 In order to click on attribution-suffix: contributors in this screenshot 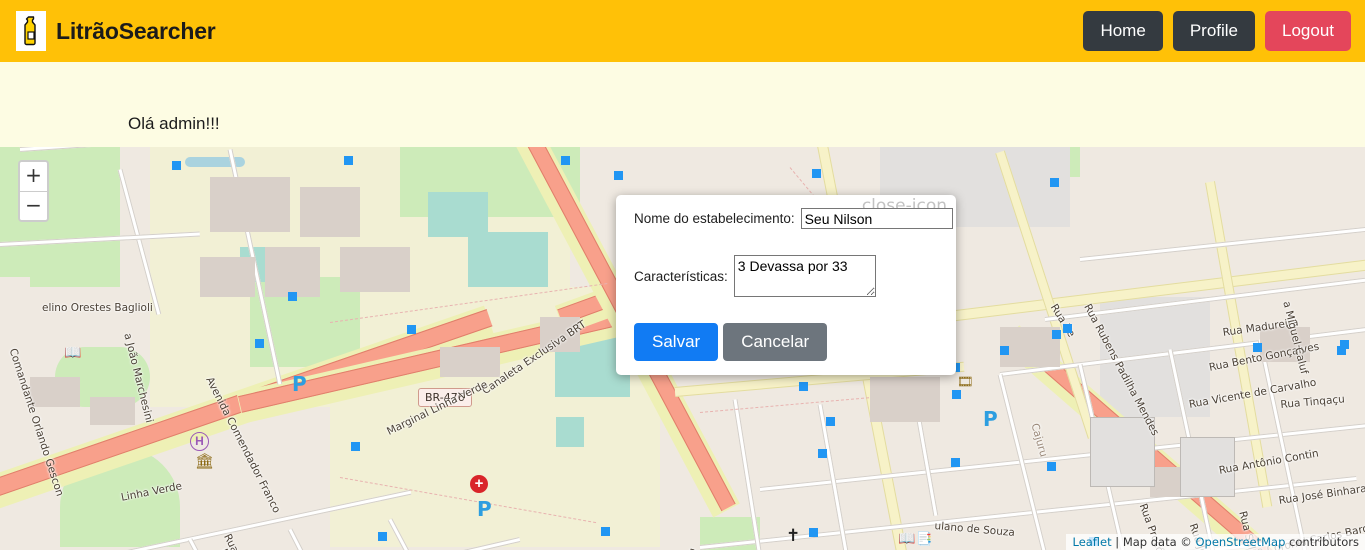, I will do `click(1322, 542)`.